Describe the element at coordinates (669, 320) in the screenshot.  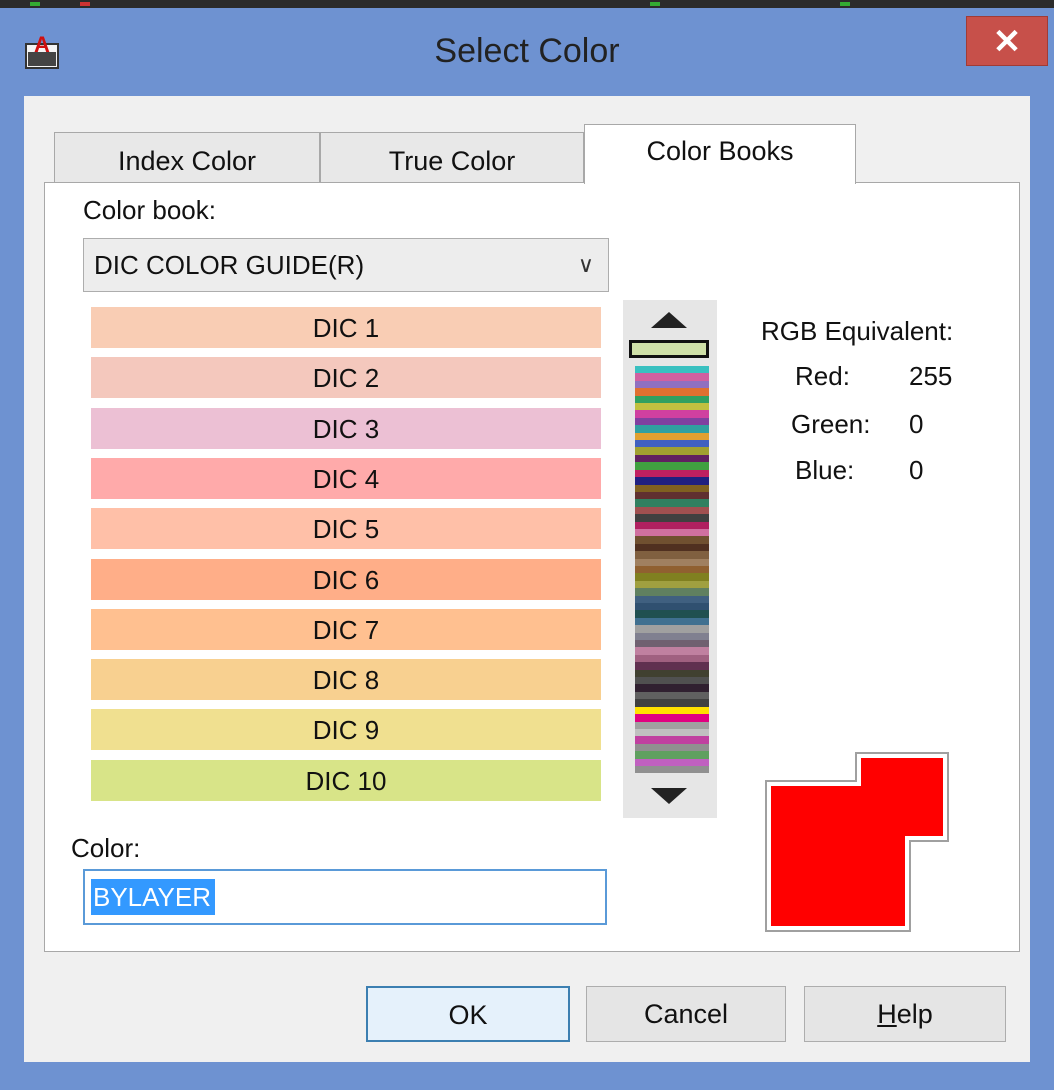
I see `scroll-up-icon` at that location.